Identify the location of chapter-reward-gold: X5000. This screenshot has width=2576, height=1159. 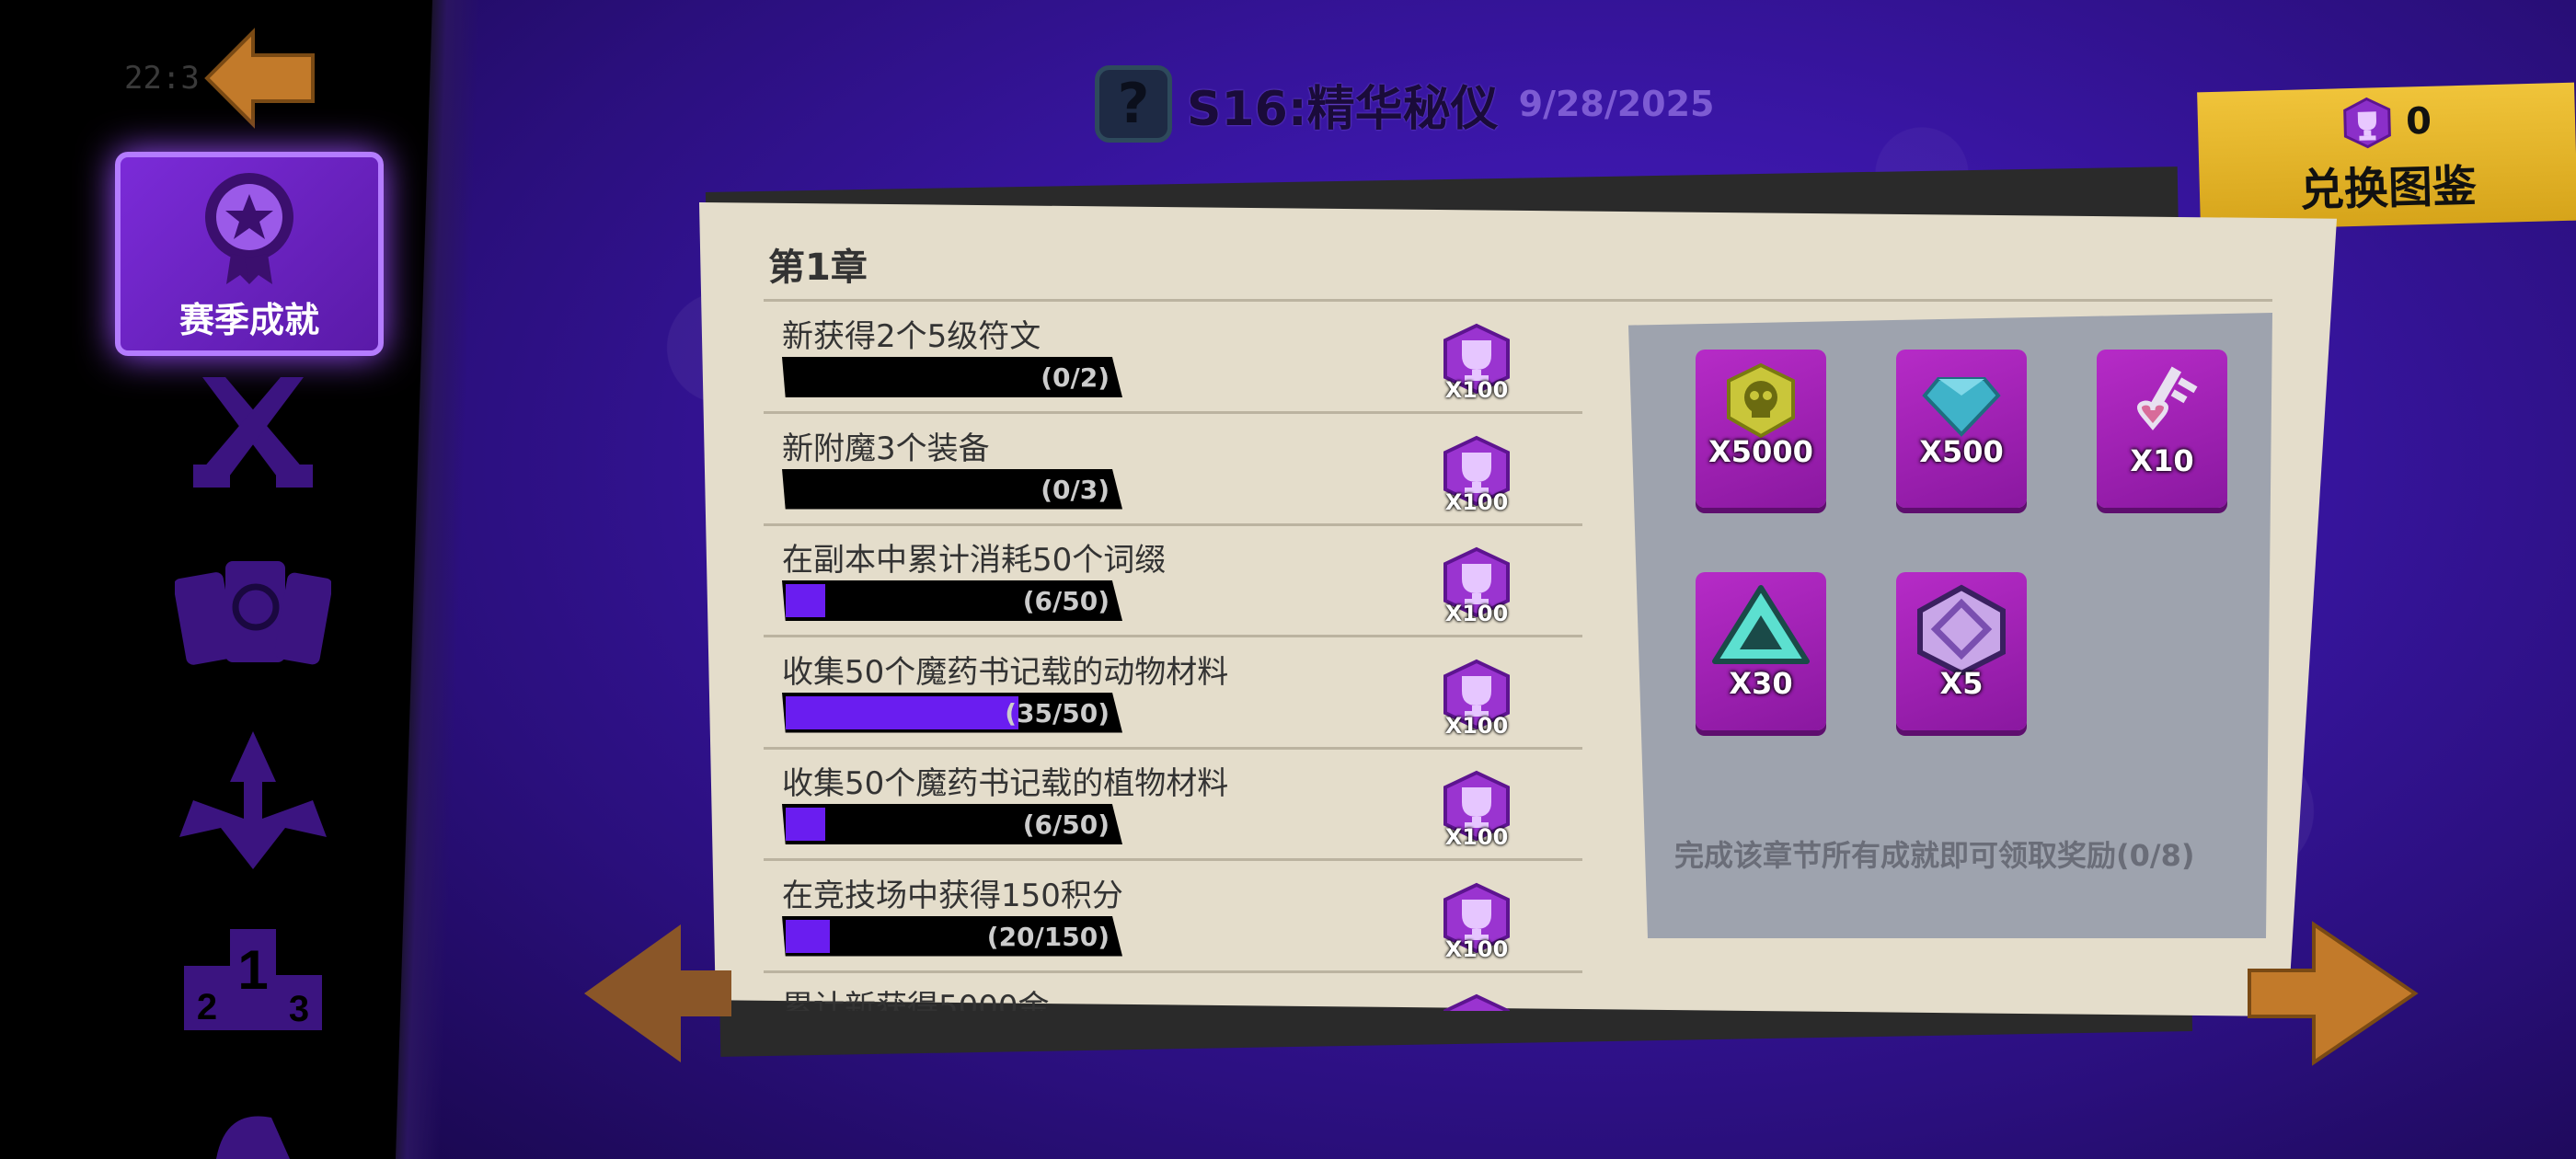
(1761, 429).